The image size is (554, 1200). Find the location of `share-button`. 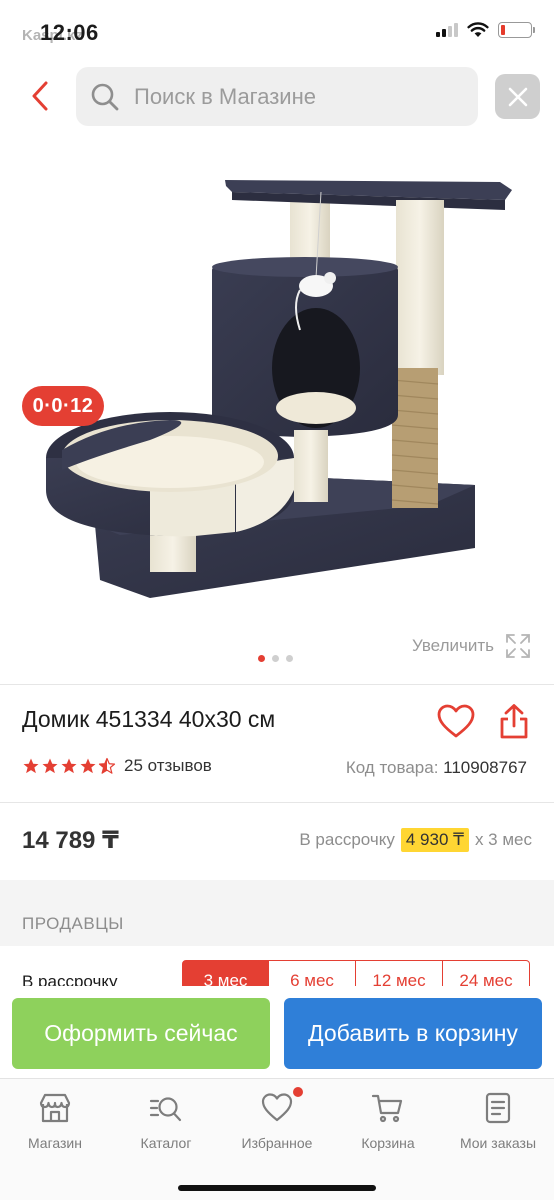

share-button is located at coordinates (514, 722).